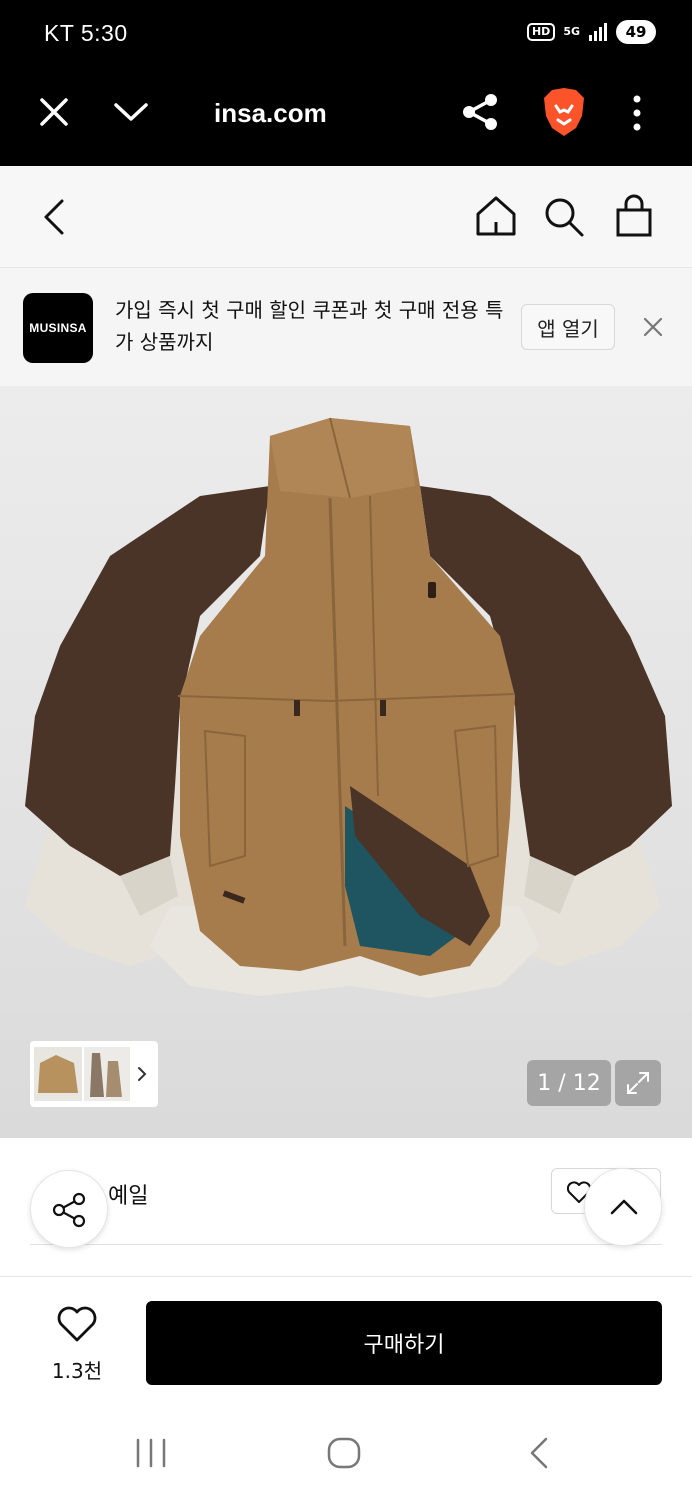 The image size is (692, 1500). Describe the element at coordinates (653, 327) in the screenshot. I see `close-icon` at that location.